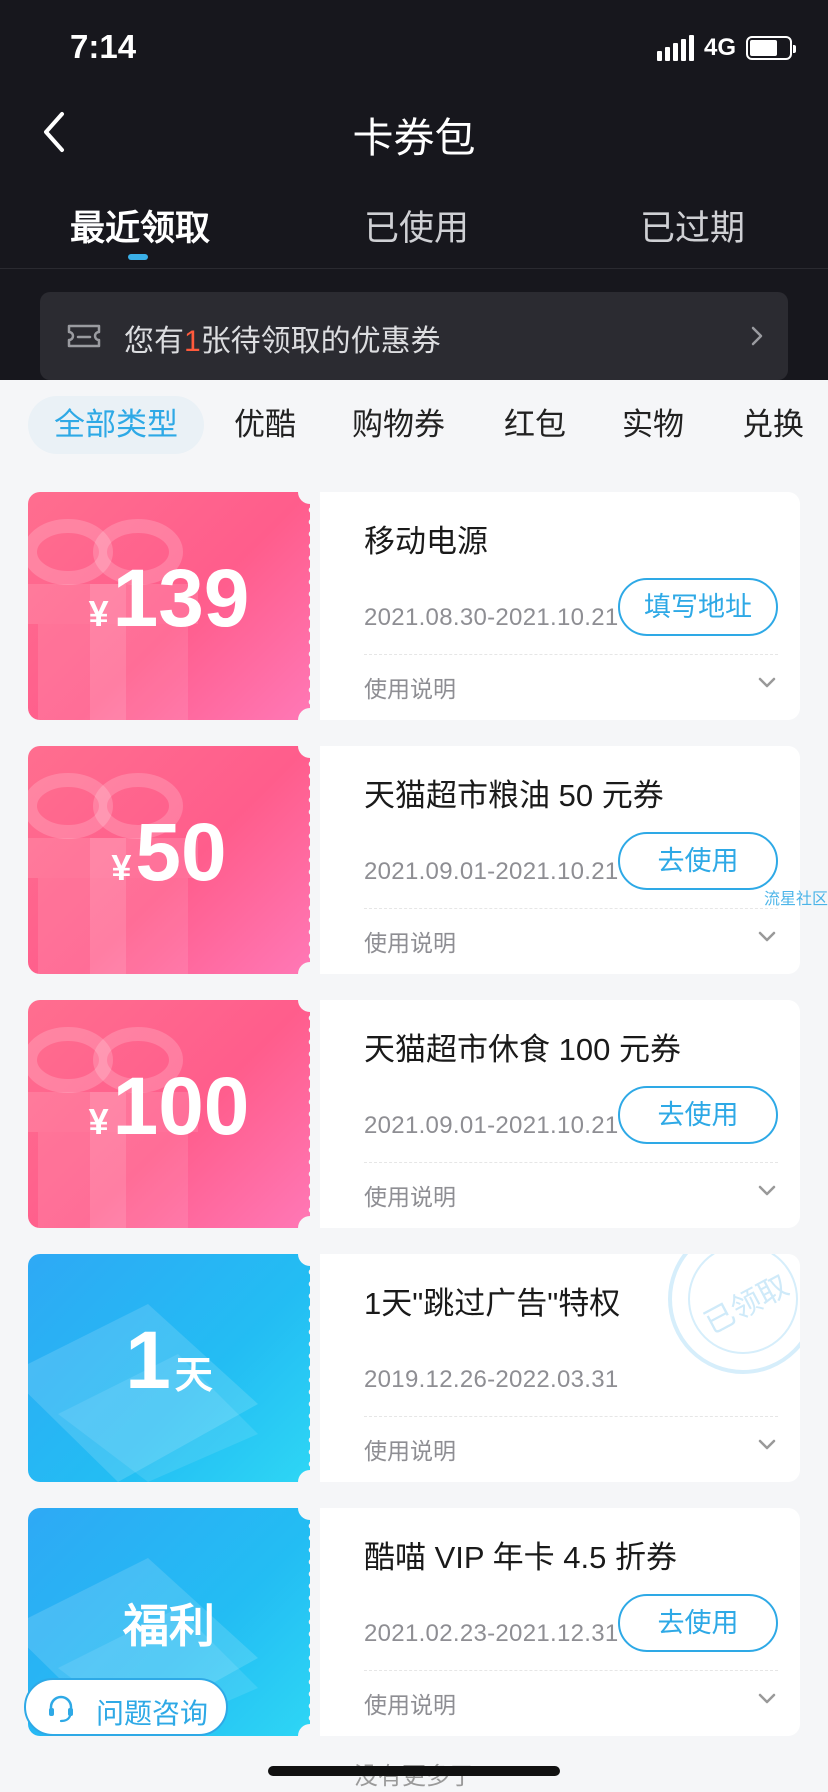 This screenshot has width=828, height=1792. Describe the element at coordinates (675, 48) in the screenshot. I see `signal-icon` at that location.